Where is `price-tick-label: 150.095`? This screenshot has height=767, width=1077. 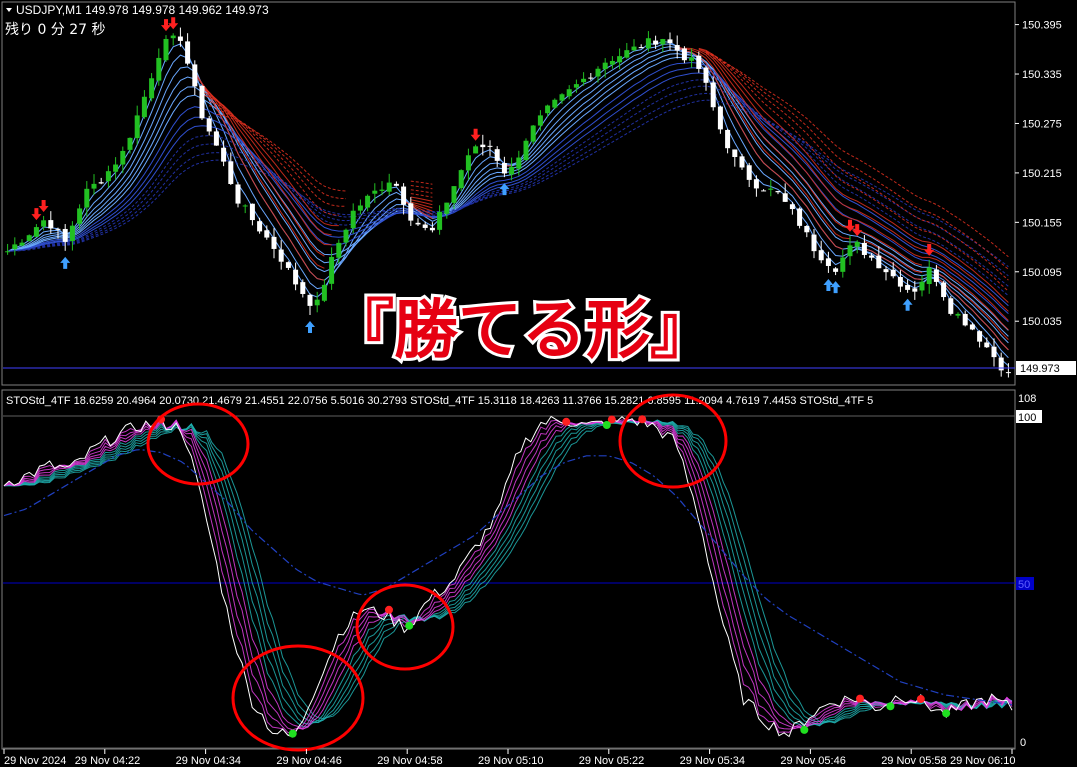
price-tick-label: 150.095 is located at coordinates (1042, 273).